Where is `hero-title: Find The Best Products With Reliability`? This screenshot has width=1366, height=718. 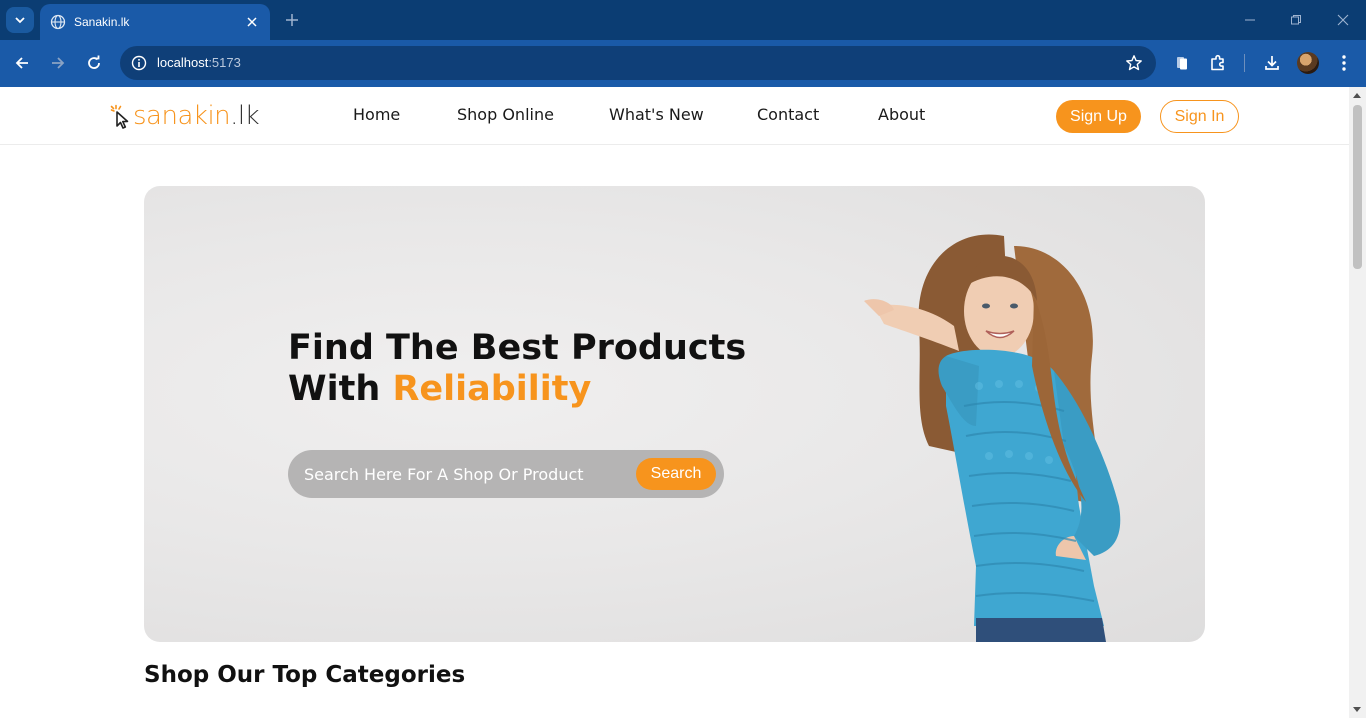
hero-title: Find The Best Products With Reliability is located at coordinates (517, 369).